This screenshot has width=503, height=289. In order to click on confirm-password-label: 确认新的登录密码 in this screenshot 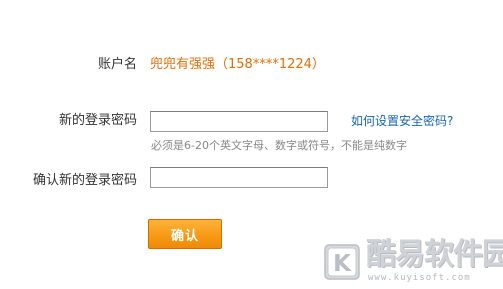, I will do `click(84, 180)`.